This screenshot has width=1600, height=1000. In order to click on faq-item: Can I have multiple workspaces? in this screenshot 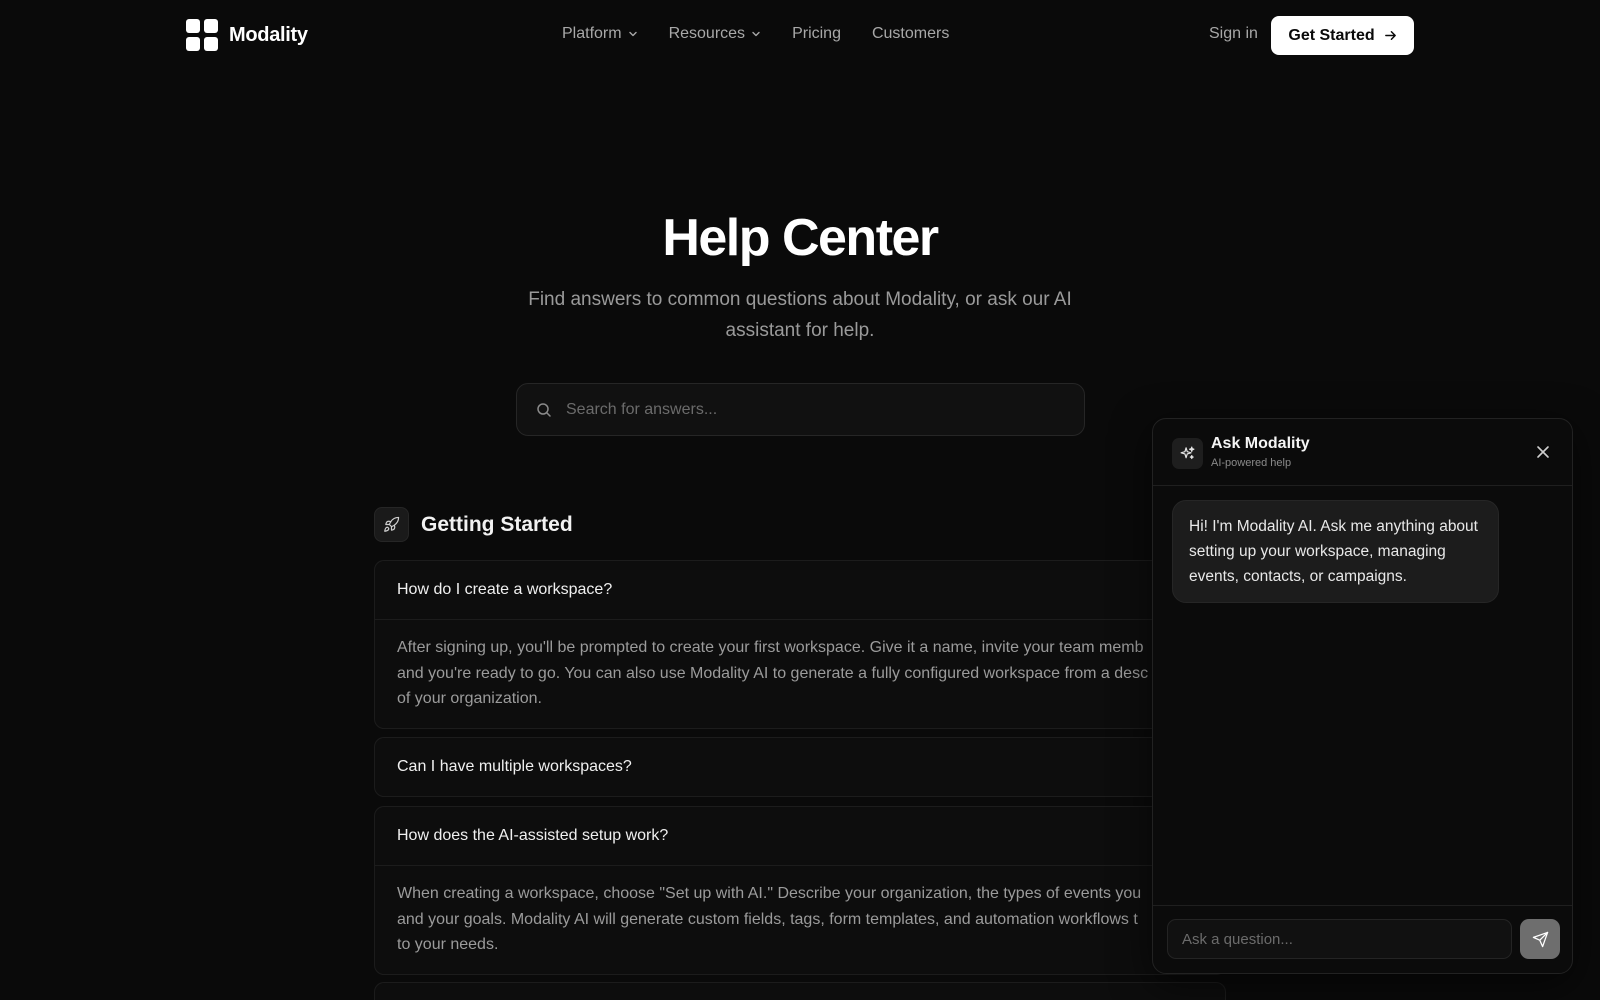, I will do `click(800, 767)`.